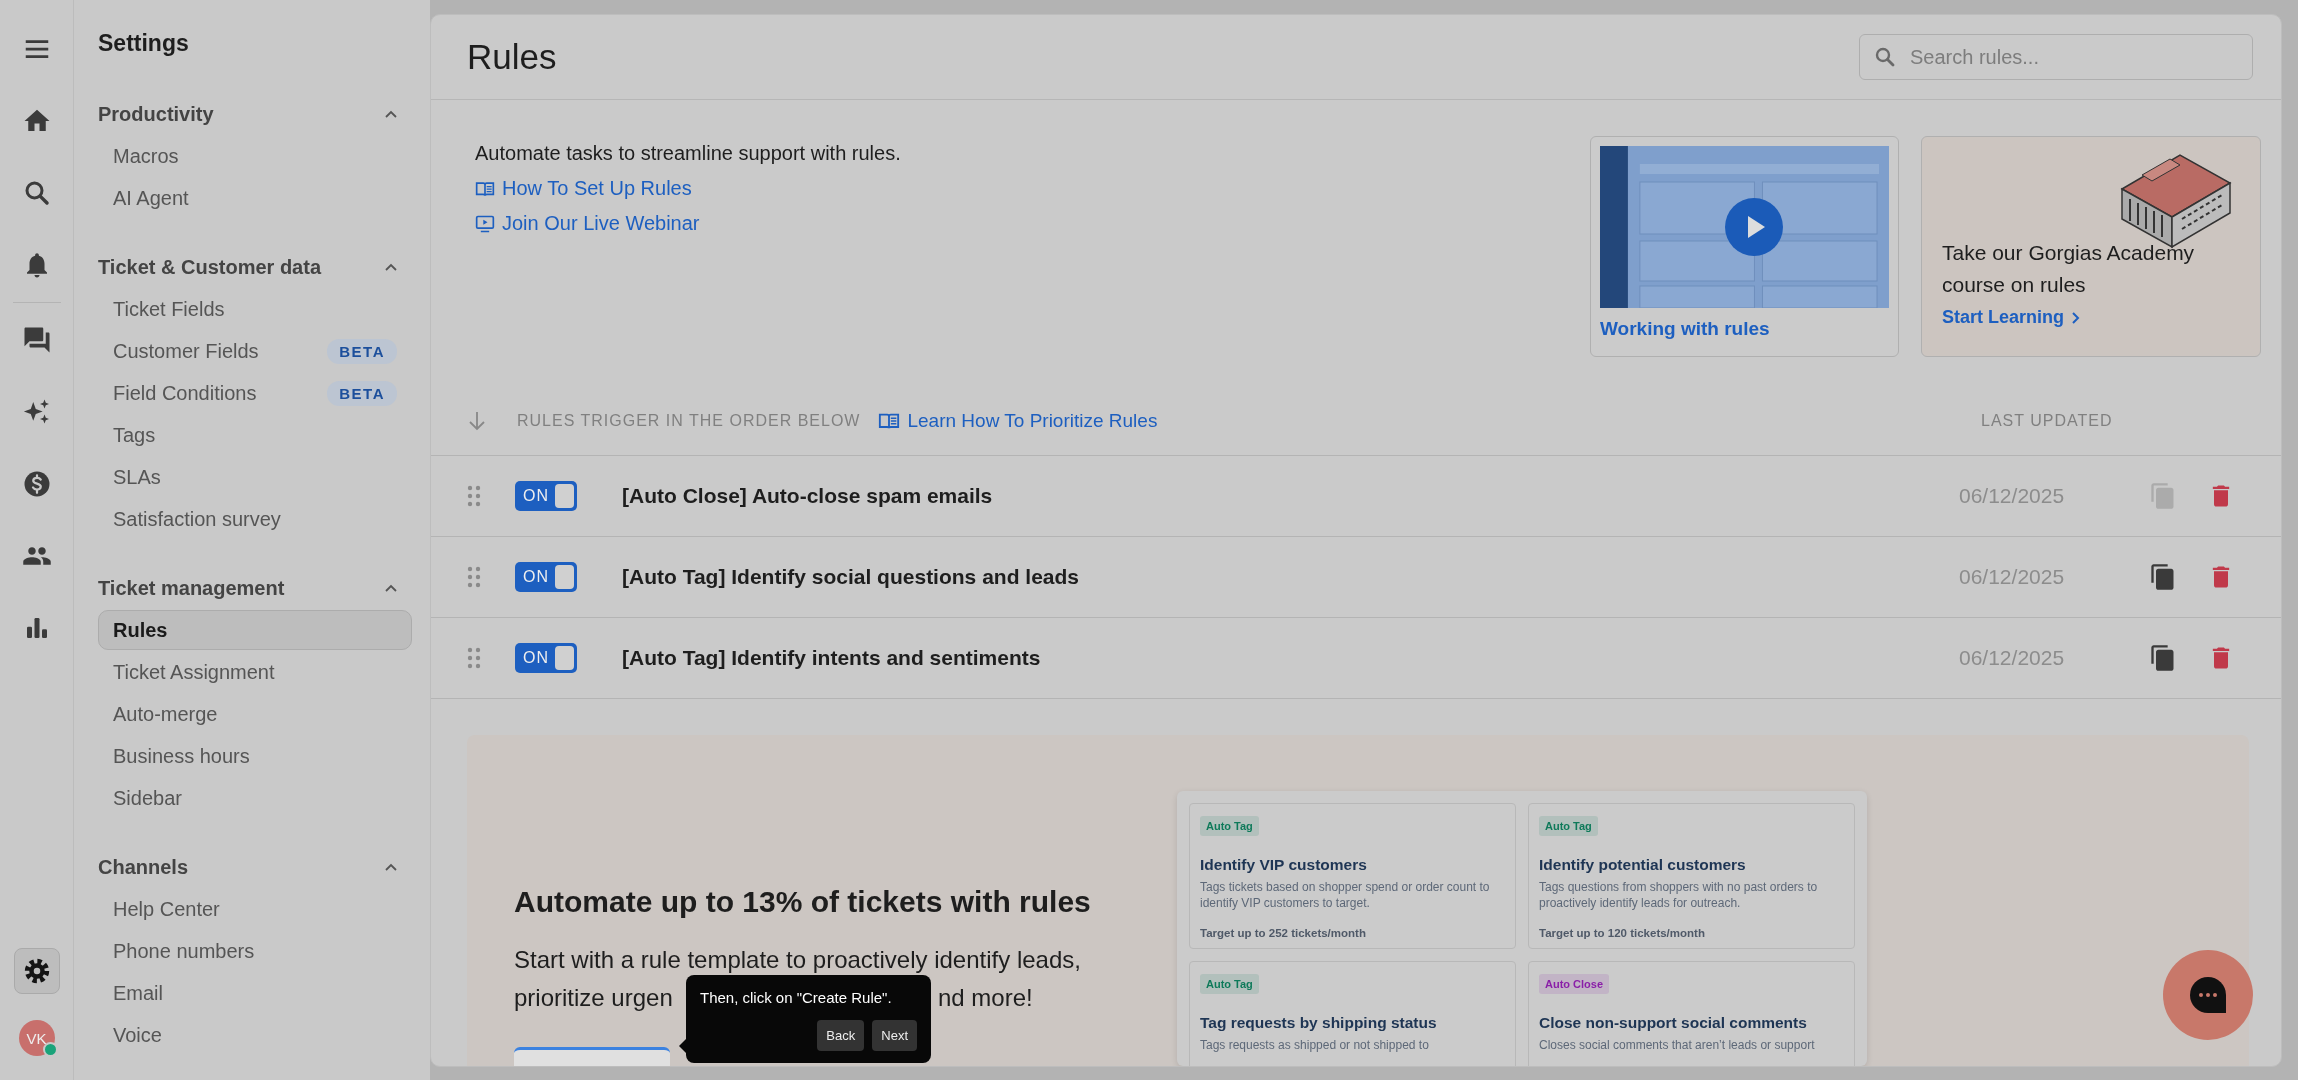 This screenshot has height=1080, width=2298. What do you see at coordinates (485, 223) in the screenshot?
I see `video-icon` at bounding box center [485, 223].